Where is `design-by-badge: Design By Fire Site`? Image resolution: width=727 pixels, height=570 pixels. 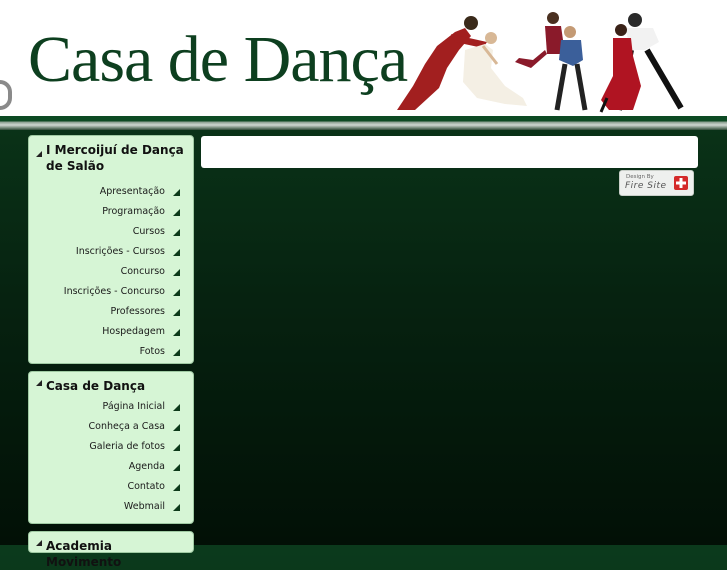 design-by-badge: Design By Fire Site is located at coordinates (656, 183).